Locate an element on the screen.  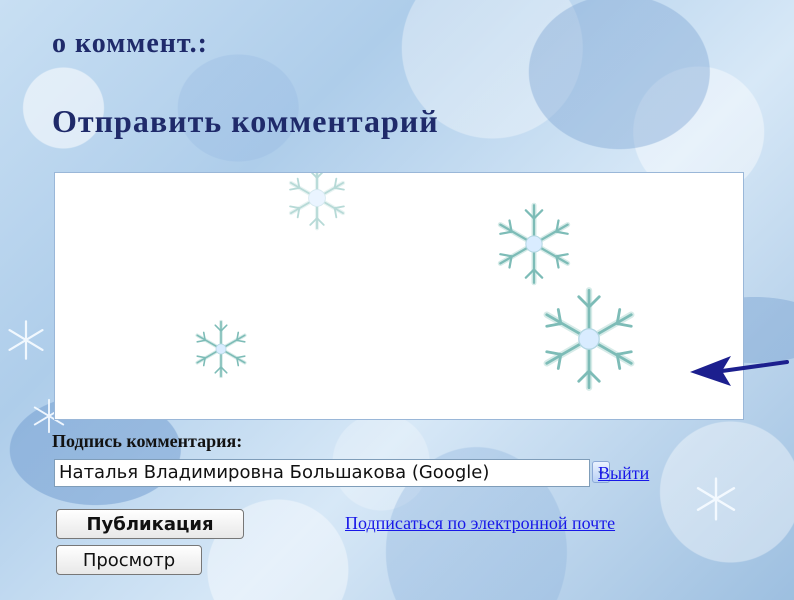
preview-button: Просмотр is located at coordinates (129, 560).